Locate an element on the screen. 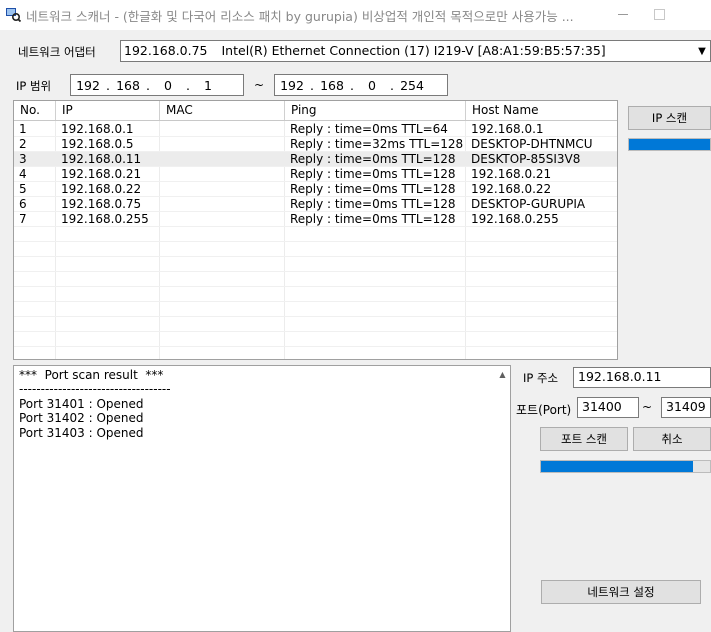 This screenshot has width=711, height=632. maximize-button is located at coordinates (661, 15).